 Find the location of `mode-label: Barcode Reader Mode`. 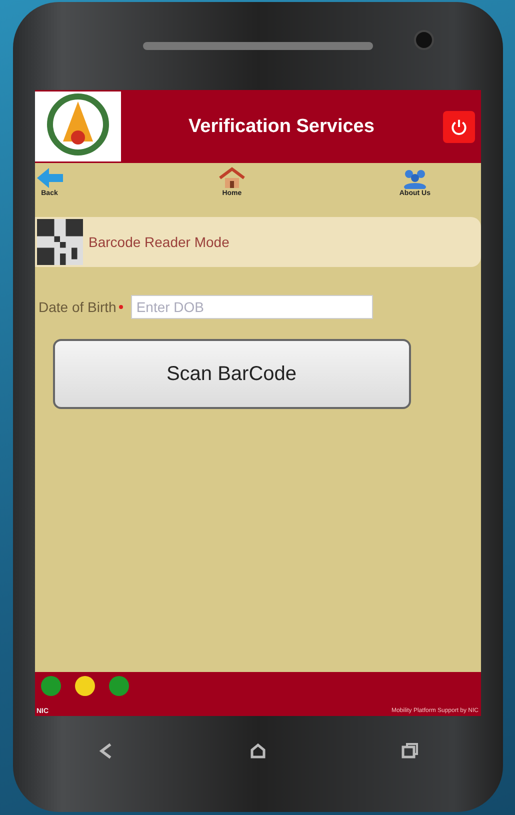

mode-label: Barcode Reader Mode is located at coordinates (159, 242).